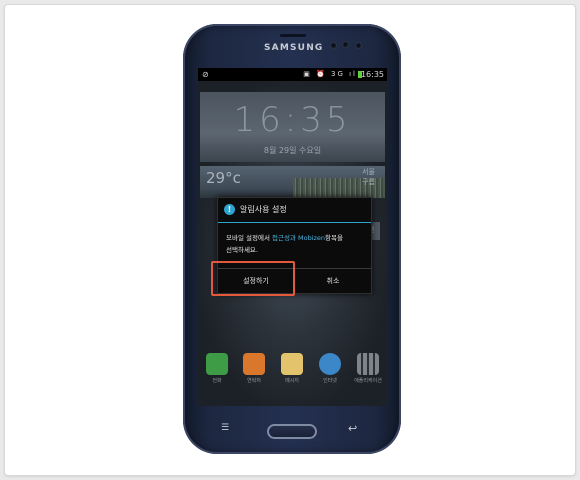 The width and height of the screenshot is (580, 480). Describe the element at coordinates (254, 364) in the screenshot. I see `contacts-app-icon` at that location.